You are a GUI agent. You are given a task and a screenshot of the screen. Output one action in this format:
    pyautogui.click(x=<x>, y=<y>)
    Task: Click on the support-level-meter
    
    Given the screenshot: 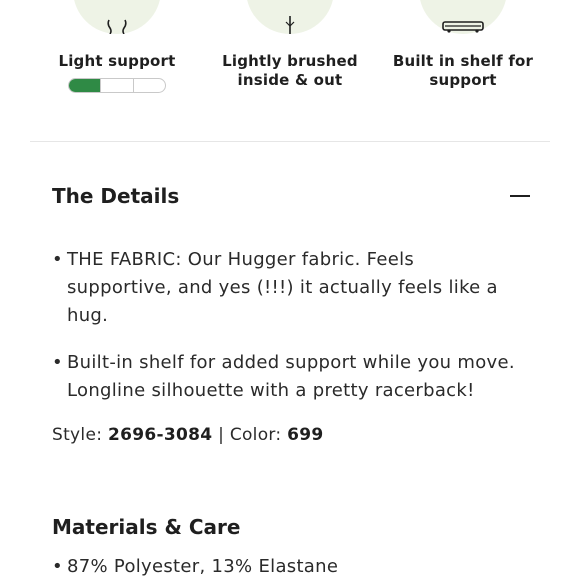 What is the action you would take?
    pyautogui.click(x=117, y=85)
    